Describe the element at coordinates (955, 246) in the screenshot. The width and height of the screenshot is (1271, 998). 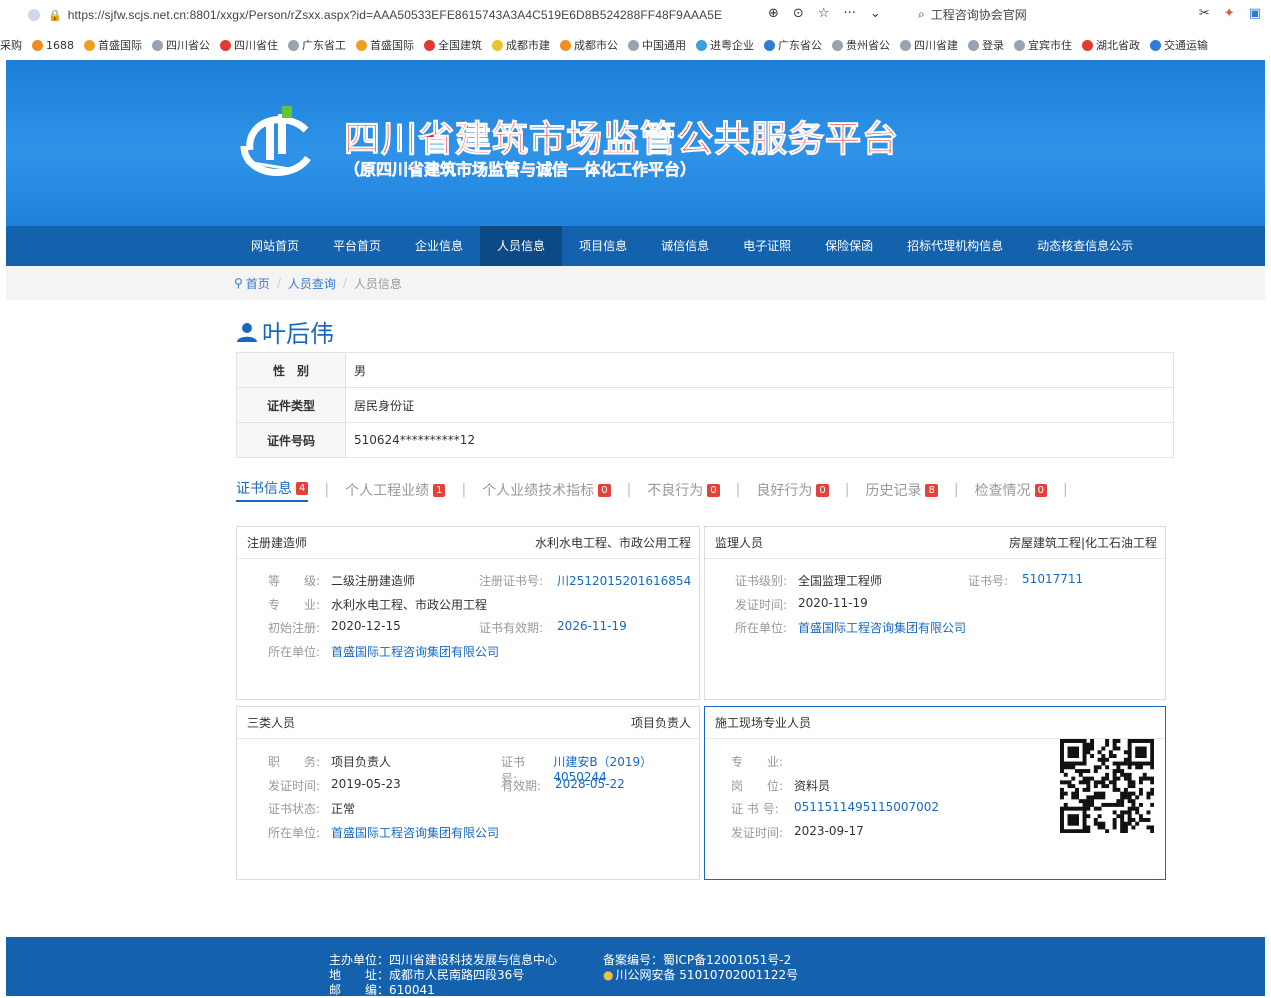
I see `nav-item: 招标代理机构信息` at that location.